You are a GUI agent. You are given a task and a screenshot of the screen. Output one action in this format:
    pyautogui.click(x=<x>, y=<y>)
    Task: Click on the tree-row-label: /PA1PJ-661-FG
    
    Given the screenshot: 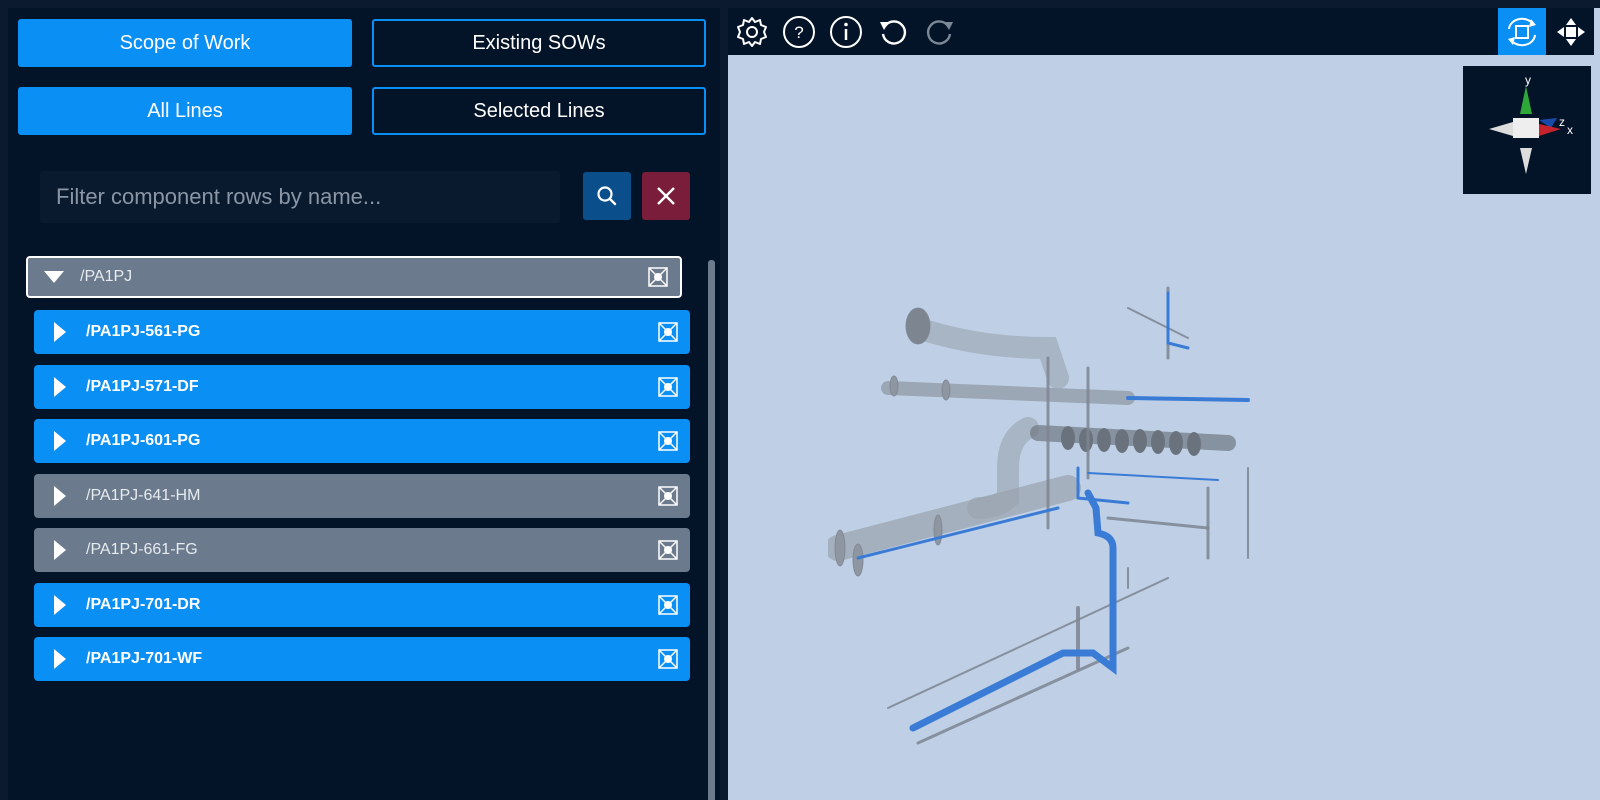 What is the action you would take?
    pyautogui.click(x=142, y=549)
    